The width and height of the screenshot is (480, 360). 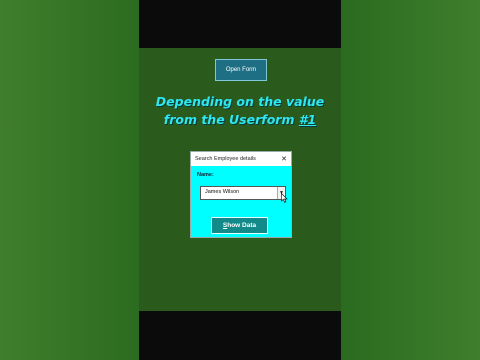 I want to click on name-combobox-value: James Wilson, so click(x=222, y=192).